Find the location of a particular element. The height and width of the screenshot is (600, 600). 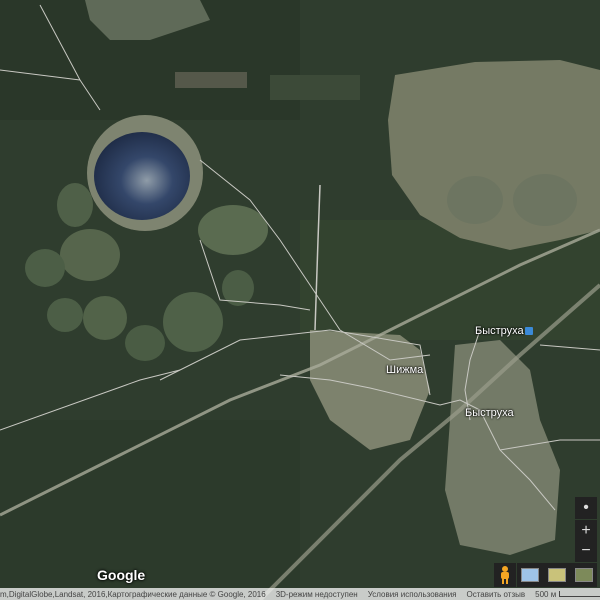

scale-indicator: 500 м is located at coordinates (567, 594).